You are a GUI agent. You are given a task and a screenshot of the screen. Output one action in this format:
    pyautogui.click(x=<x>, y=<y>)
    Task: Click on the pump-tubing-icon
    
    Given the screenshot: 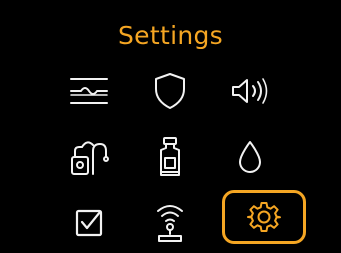 What is the action you would take?
    pyautogui.click(x=90, y=158)
    